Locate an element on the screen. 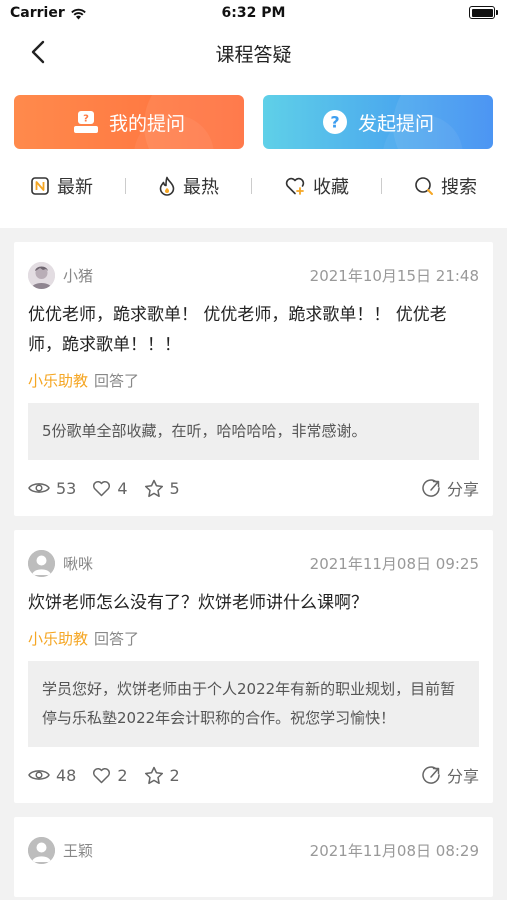 Image resolution: width=507 pixels, height=900 pixels. navigation-bar: 课程答疑 is located at coordinates (253, 52).